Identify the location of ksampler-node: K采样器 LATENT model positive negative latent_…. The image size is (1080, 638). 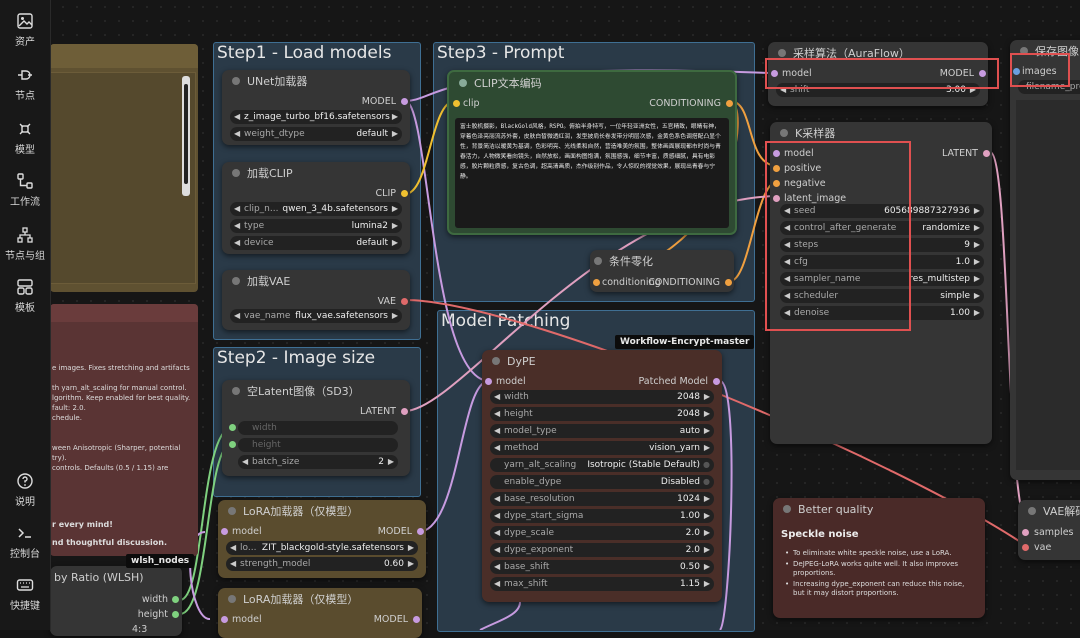
(881, 283).